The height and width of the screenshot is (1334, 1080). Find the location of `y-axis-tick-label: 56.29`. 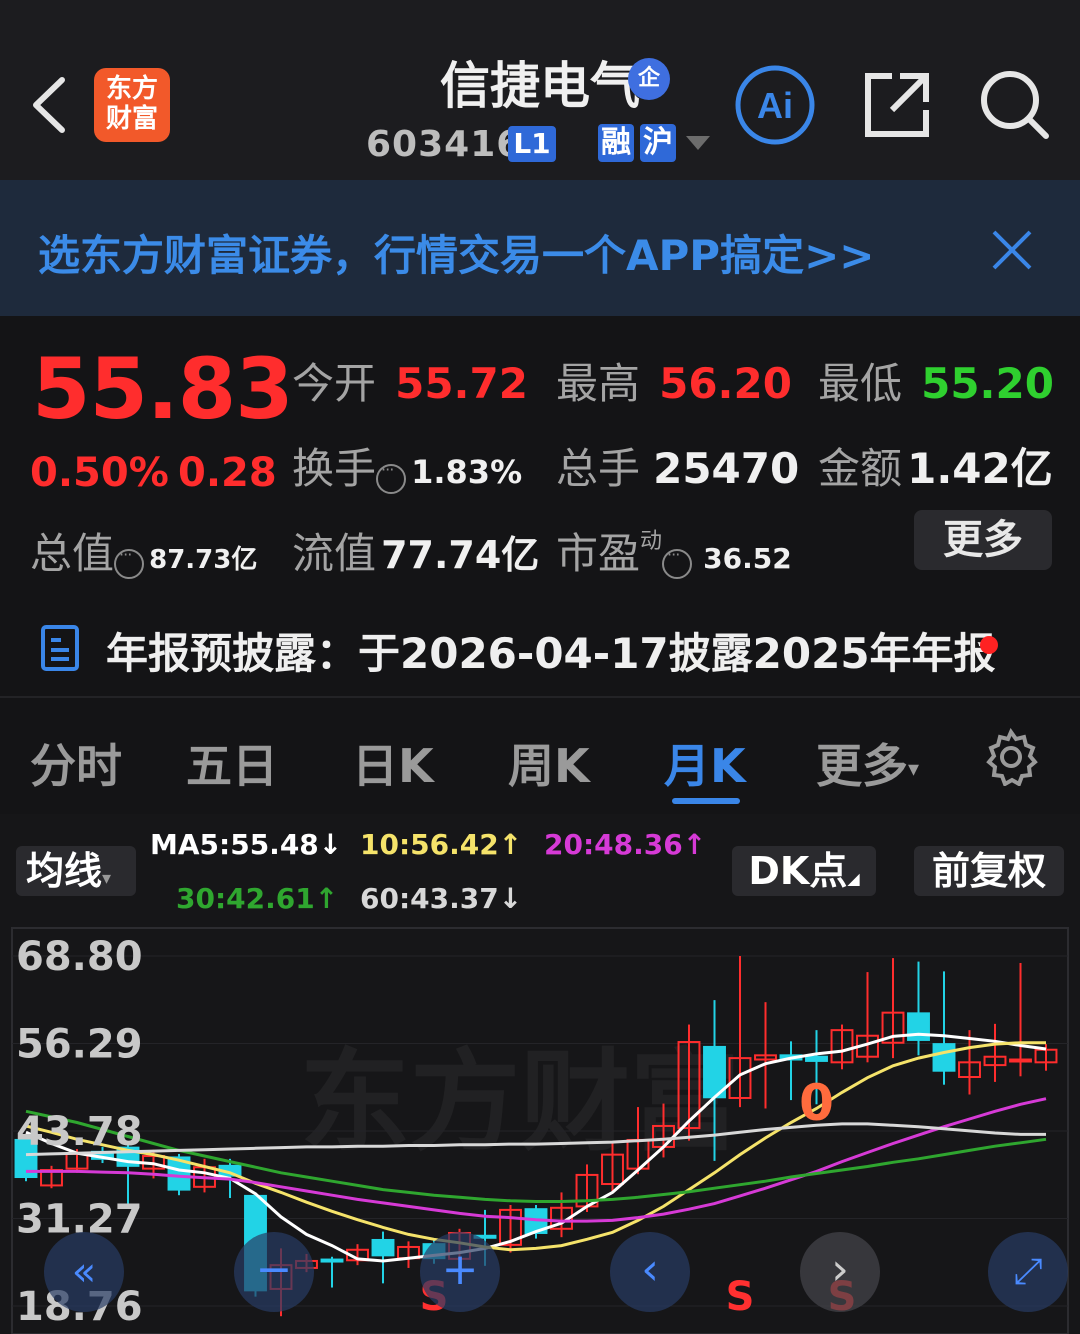

y-axis-tick-label: 56.29 is located at coordinates (79, 1045).